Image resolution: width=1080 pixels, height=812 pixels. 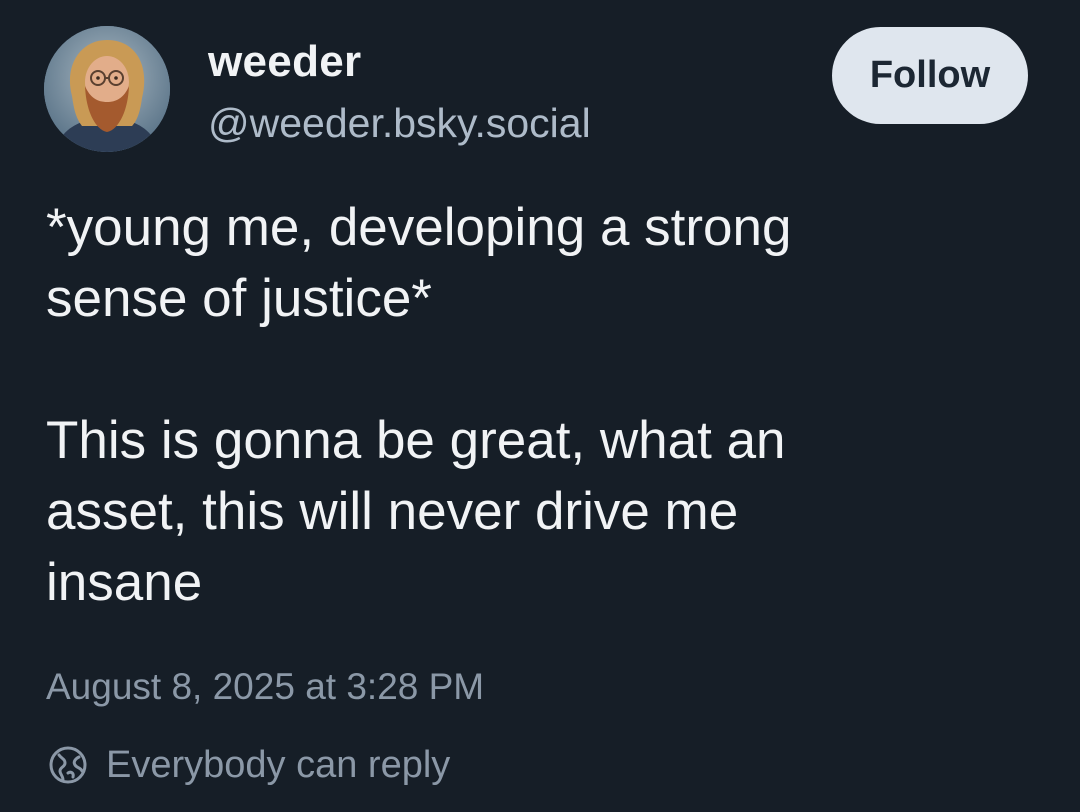 I want to click on reply-setting: Everybody can reply, so click(x=248, y=765).